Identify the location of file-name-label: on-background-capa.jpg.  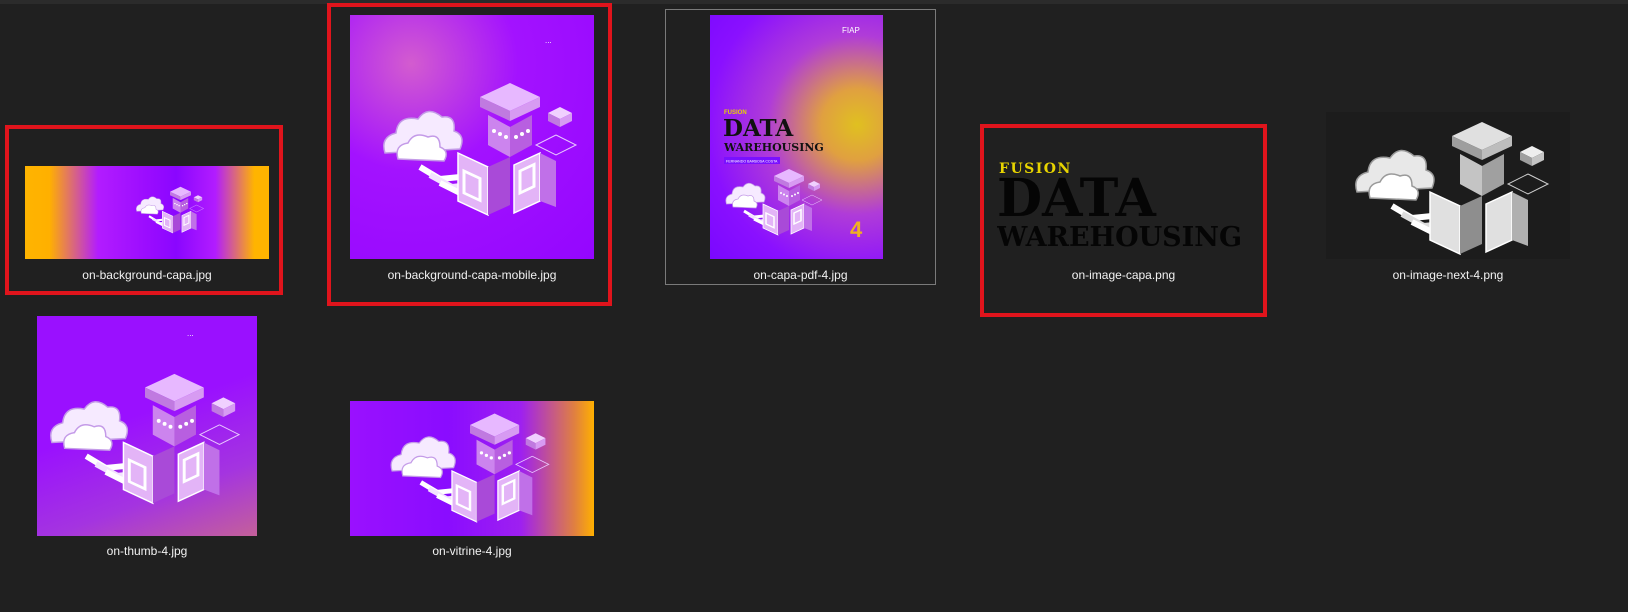
(147, 275).